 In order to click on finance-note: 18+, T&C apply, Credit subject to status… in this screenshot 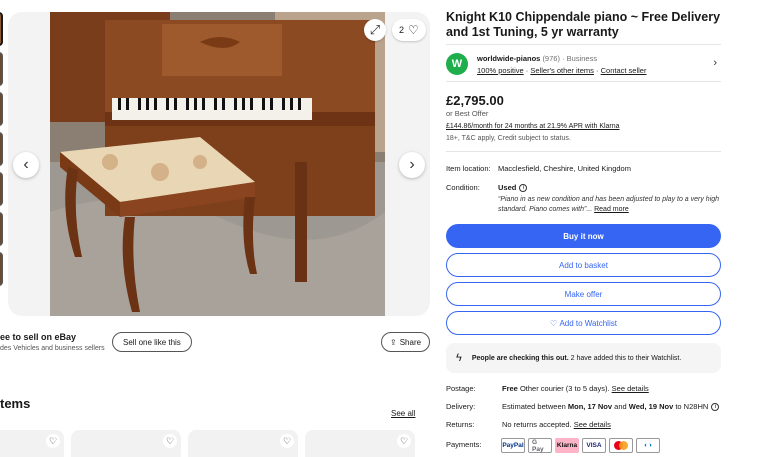, I will do `click(508, 138)`.